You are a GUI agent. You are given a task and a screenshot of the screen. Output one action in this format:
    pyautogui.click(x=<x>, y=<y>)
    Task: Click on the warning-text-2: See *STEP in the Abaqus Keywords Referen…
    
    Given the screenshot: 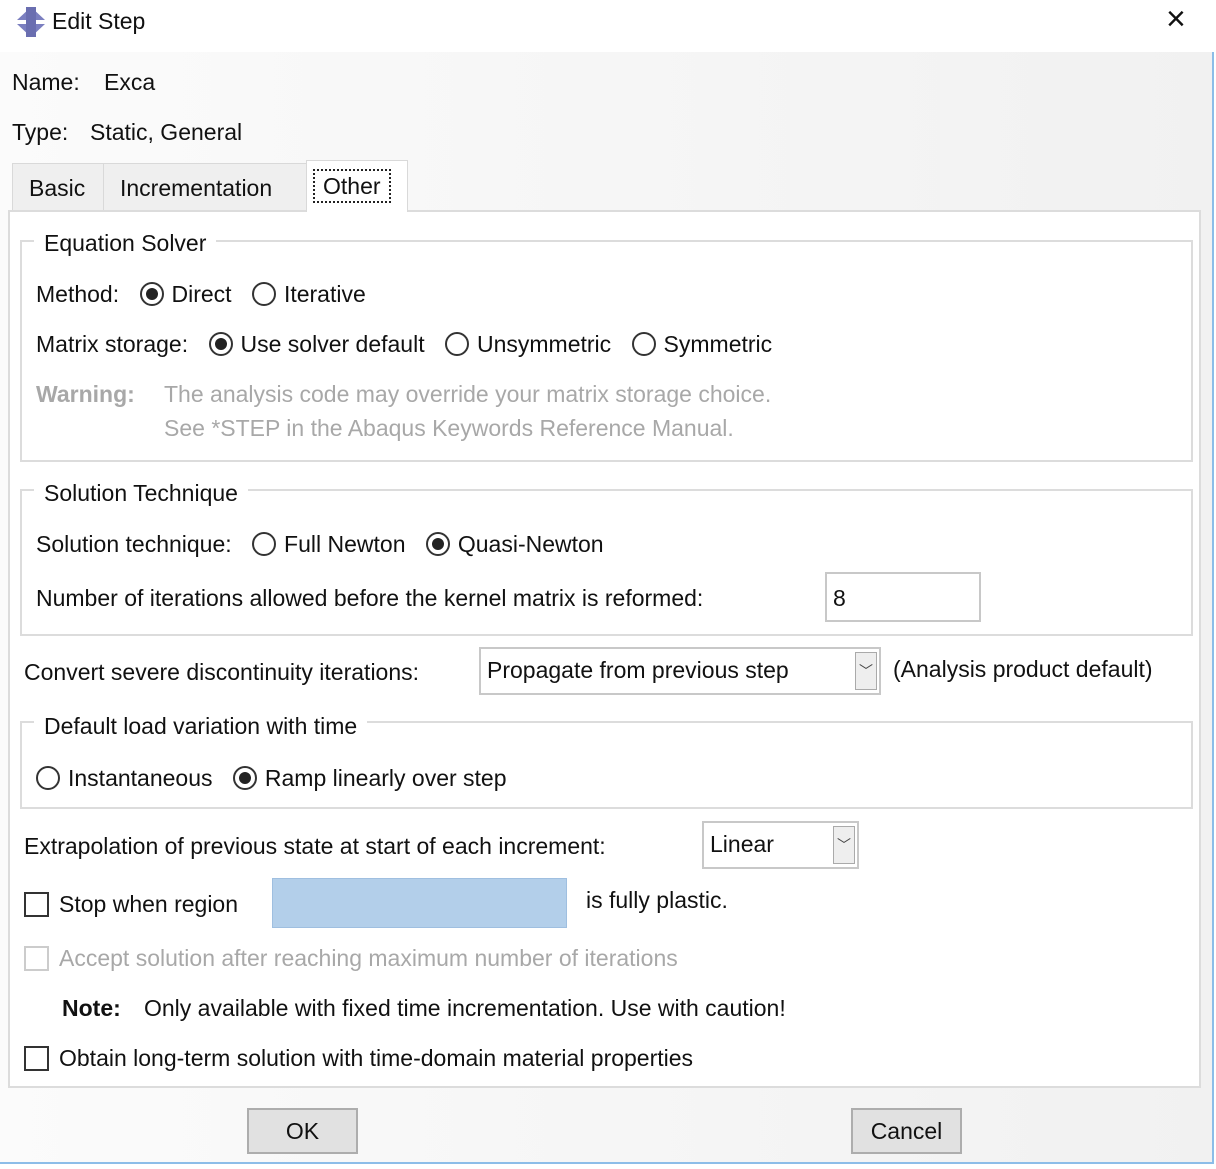 What is the action you would take?
    pyautogui.click(x=449, y=428)
    